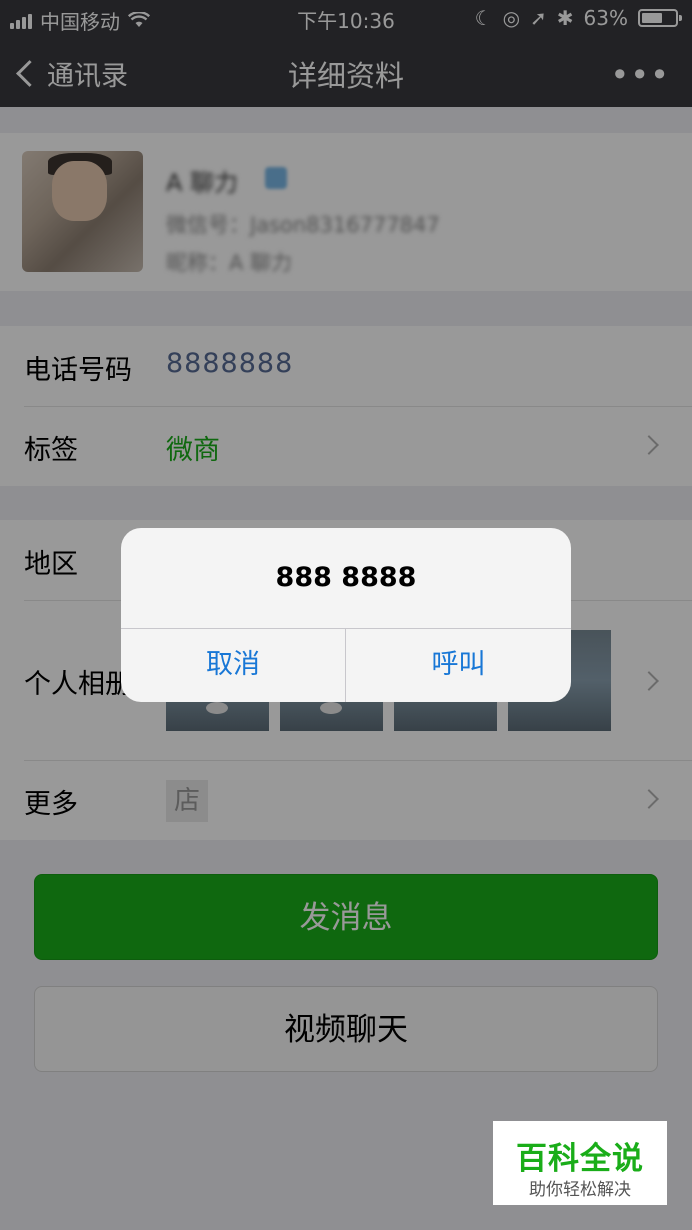  What do you see at coordinates (346, 615) in the screenshot?
I see `call-alert-dialog: 888 8888 取消 呼叫` at bounding box center [346, 615].